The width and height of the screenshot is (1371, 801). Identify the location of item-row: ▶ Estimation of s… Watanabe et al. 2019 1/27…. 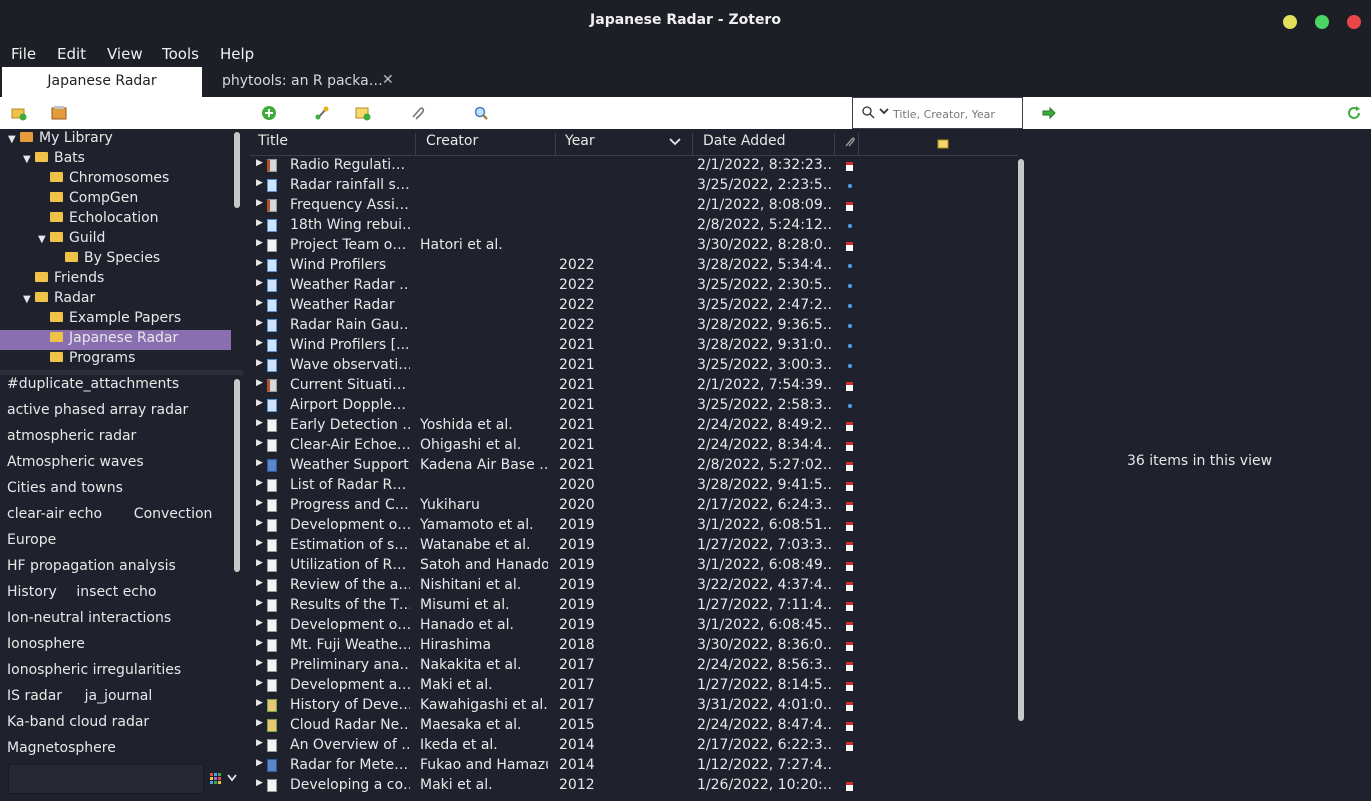
(634, 546).